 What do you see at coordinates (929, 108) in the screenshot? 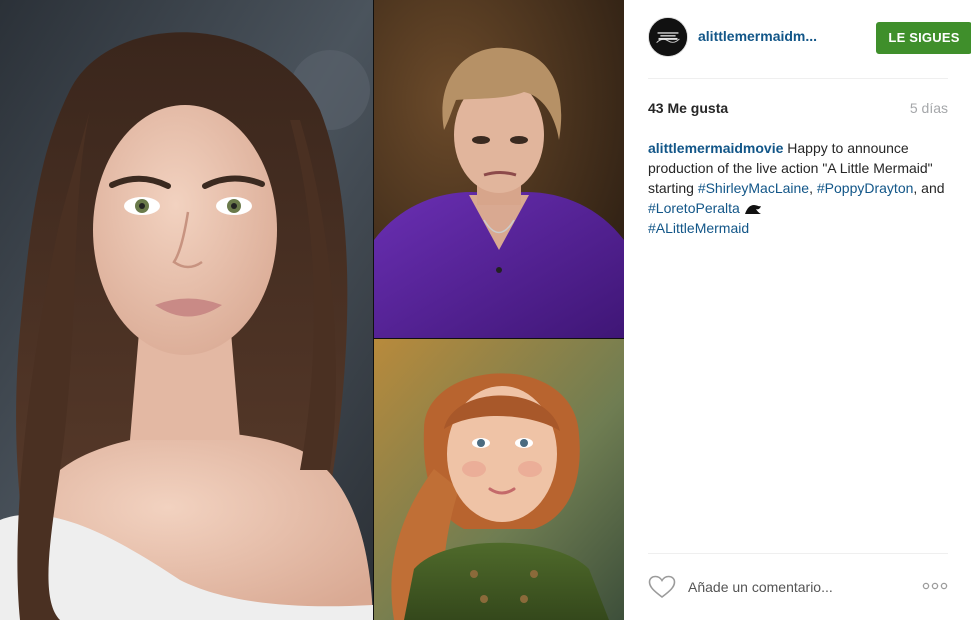
I see `post-age: 5 días` at bounding box center [929, 108].